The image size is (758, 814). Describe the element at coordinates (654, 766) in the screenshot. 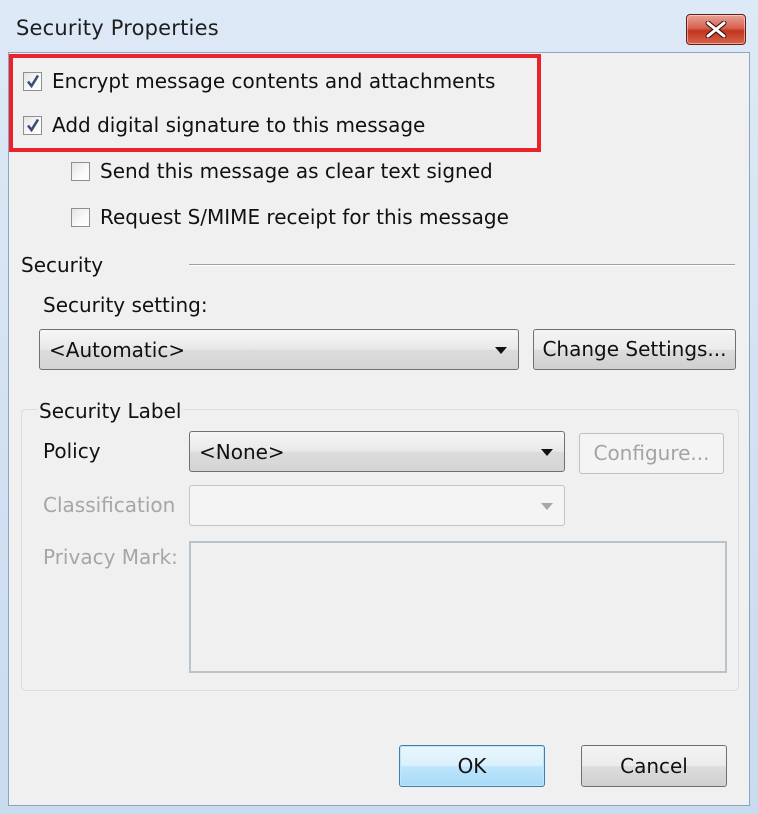

I see `cancel-button: Cancel` at that location.